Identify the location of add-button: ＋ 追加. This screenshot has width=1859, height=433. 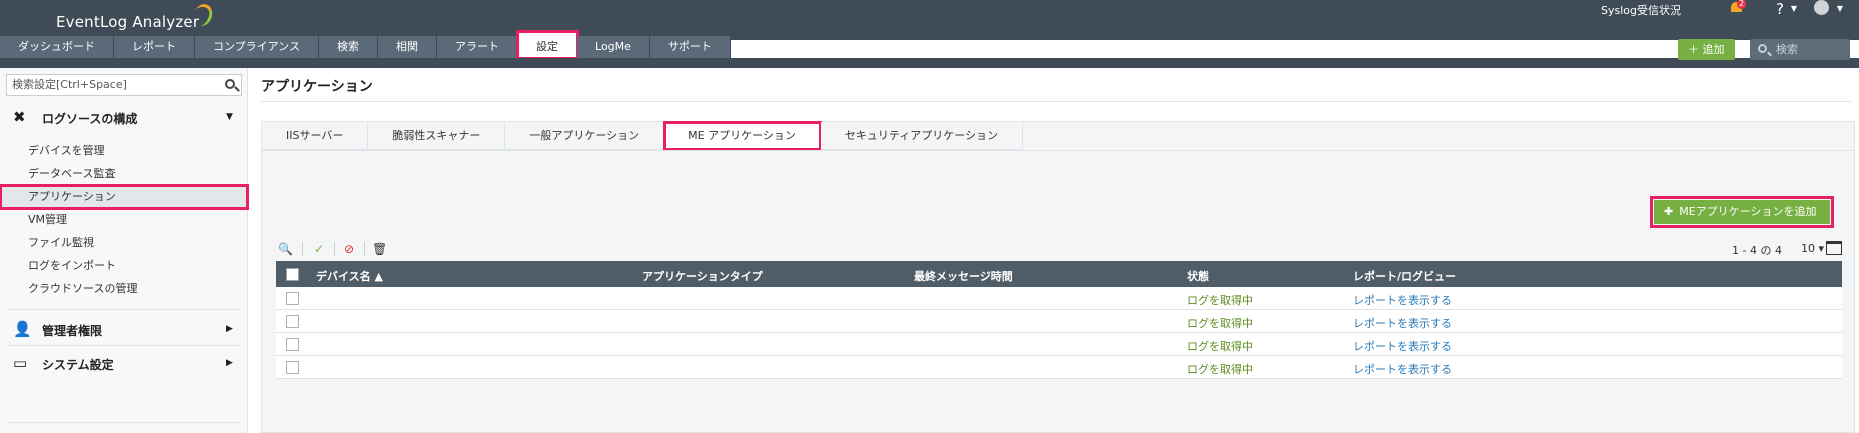
(1706, 49).